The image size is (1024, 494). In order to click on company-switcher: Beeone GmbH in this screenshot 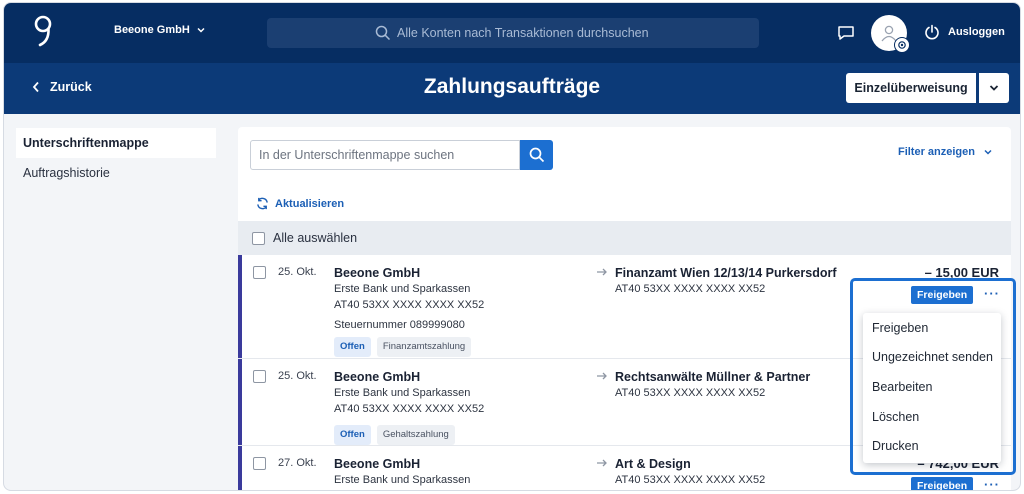, I will do `click(160, 30)`.